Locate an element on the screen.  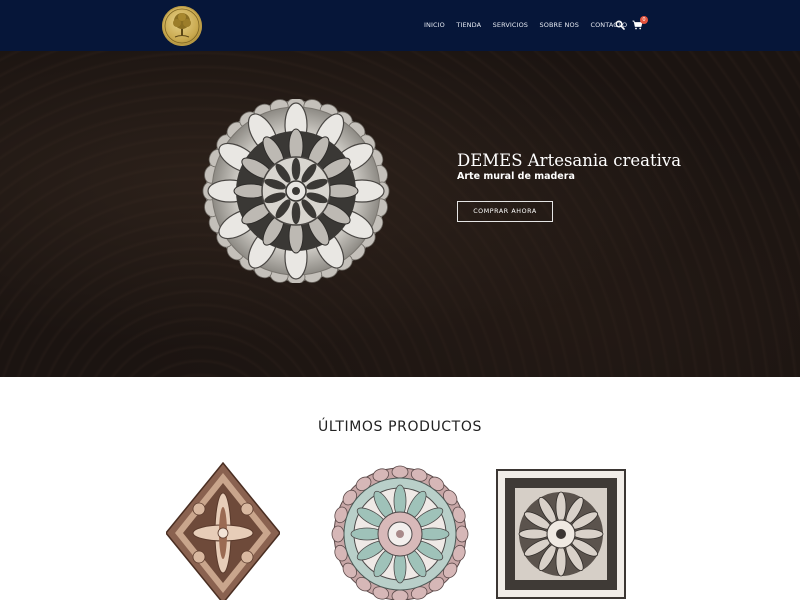
product-image-square-mandala is located at coordinates (561, 534).